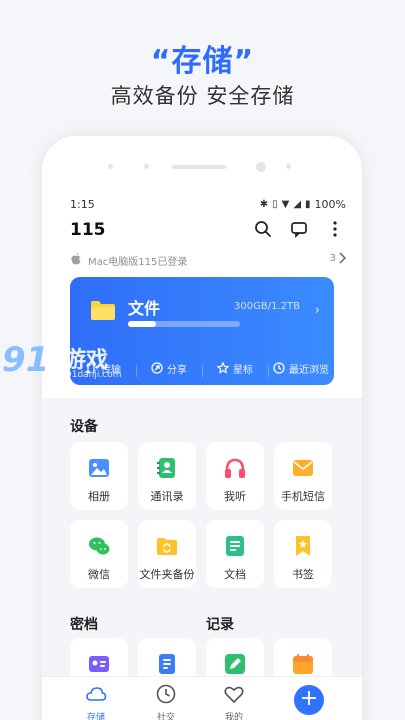  I want to click on action-share: 分享, so click(169, 369).